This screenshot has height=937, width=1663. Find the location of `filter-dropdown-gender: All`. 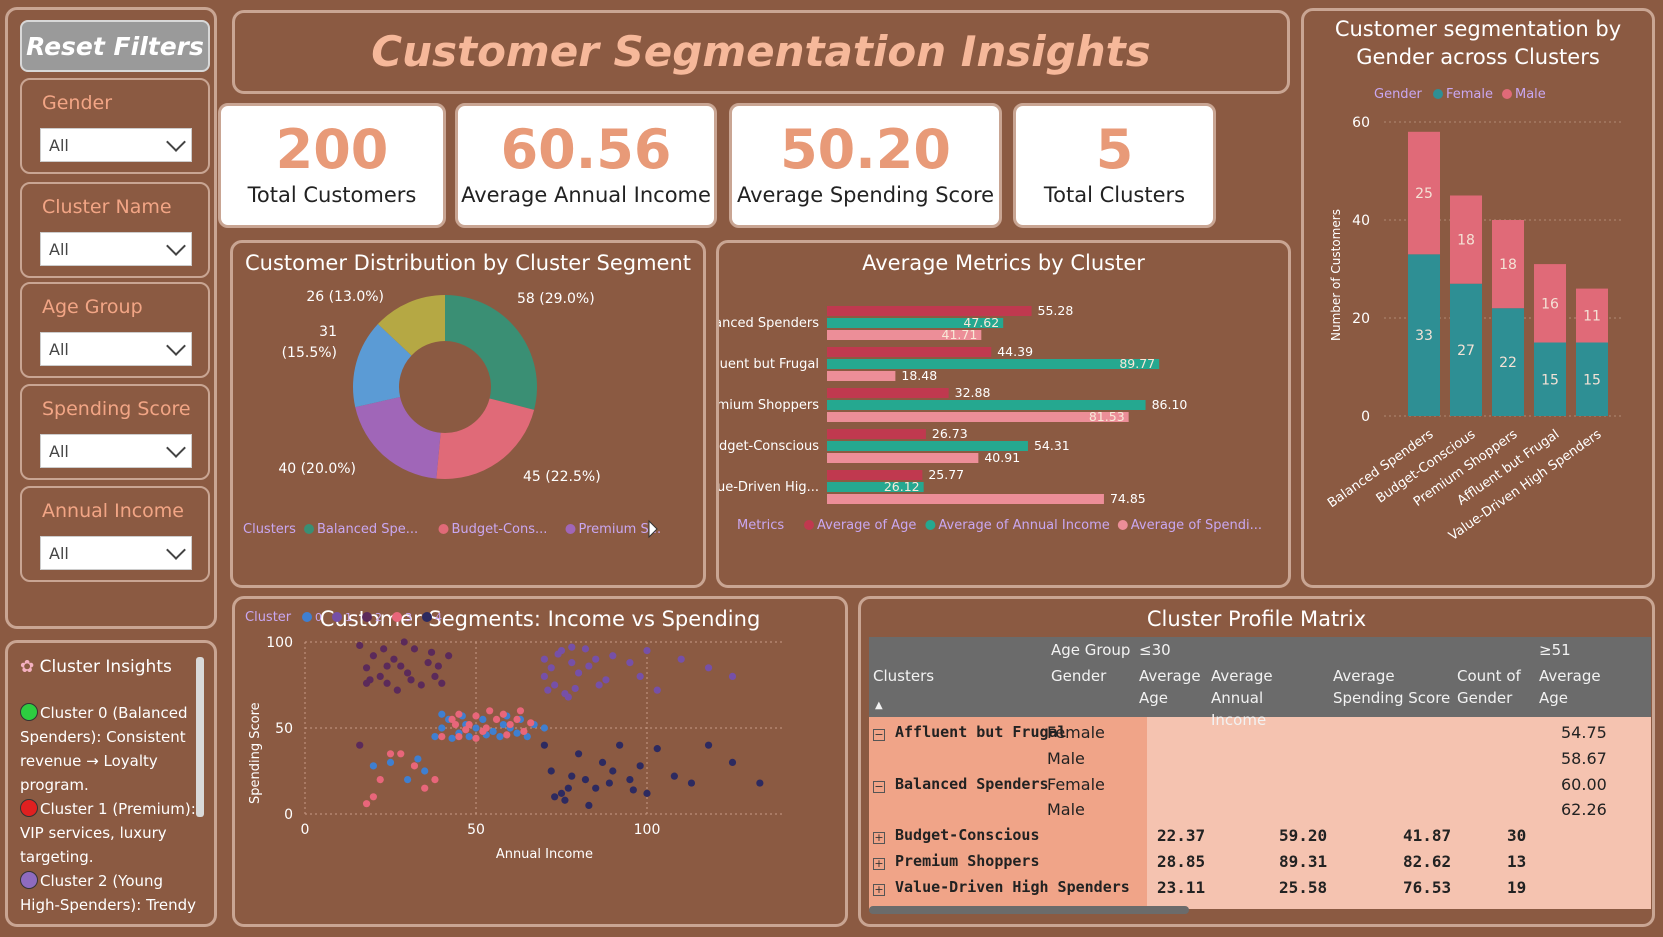

filter-dropdown-gender: All is located at coordinates (116, 145).